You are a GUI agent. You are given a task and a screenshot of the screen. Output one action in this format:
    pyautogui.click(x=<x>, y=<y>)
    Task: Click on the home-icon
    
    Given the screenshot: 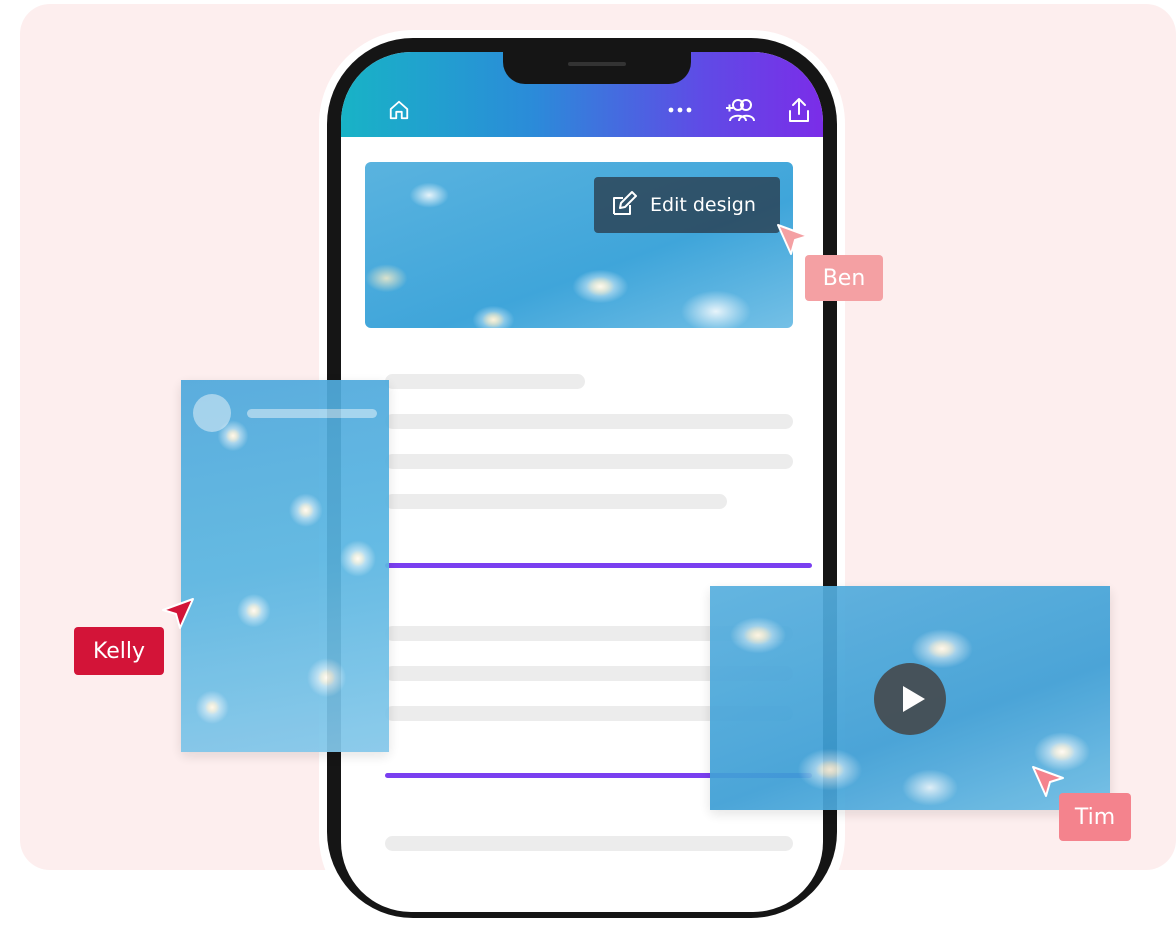 What is the action you would take?
    pyautogui.click(x=399, y=110)
    